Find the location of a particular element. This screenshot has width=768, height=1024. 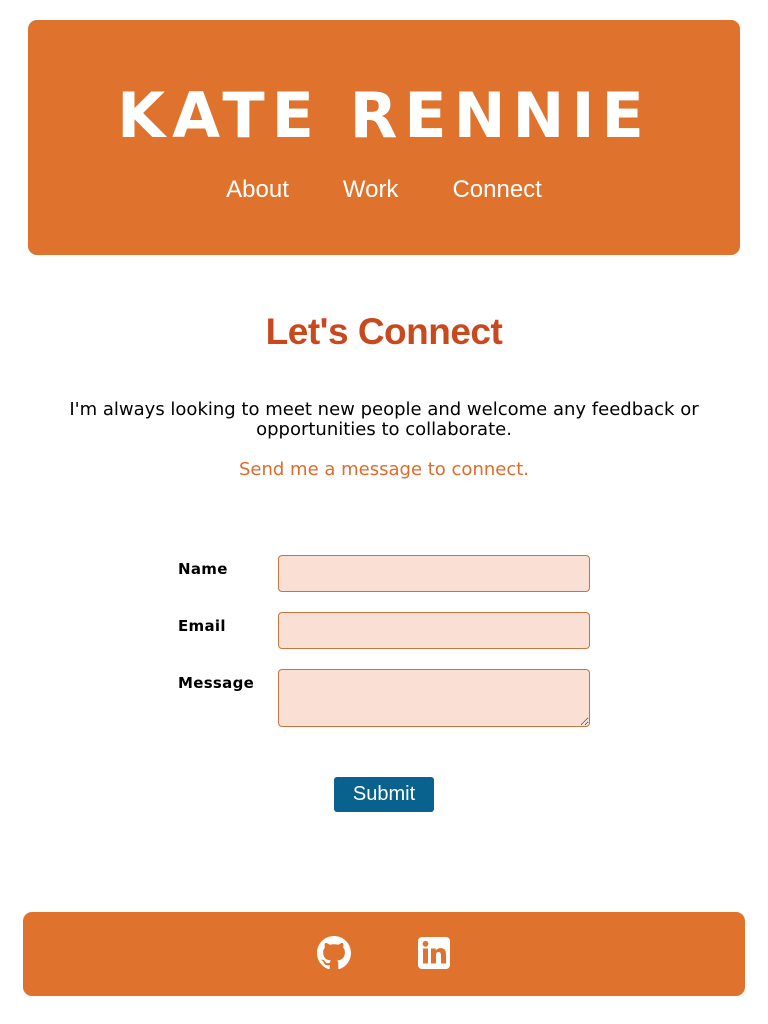

form-row-message: Message is located at coordinates (384, 698).